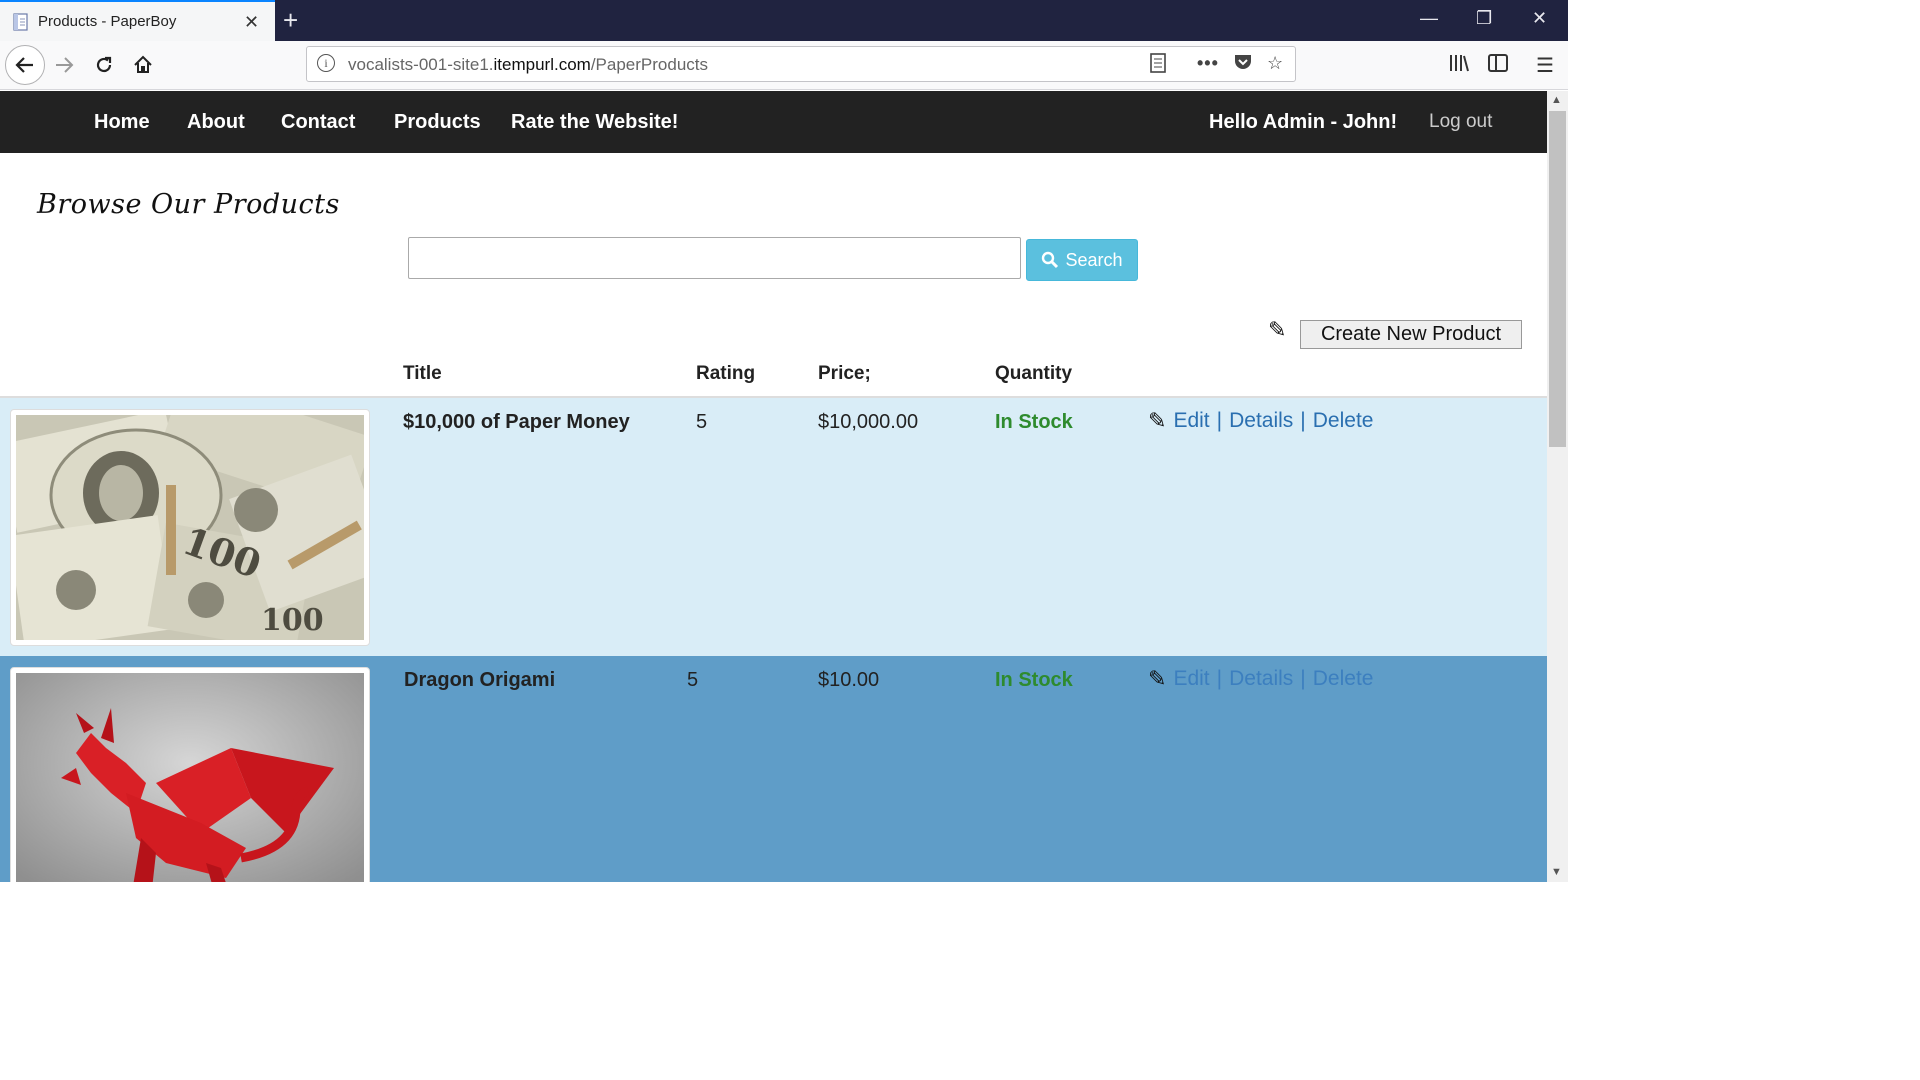 Image resolution: width=1920 pixels, height=1080 pixels. What do you see at coordinates (849, 680) in the screenshot?
I see `product-price: $10.00` at bounding box center [849, 680].